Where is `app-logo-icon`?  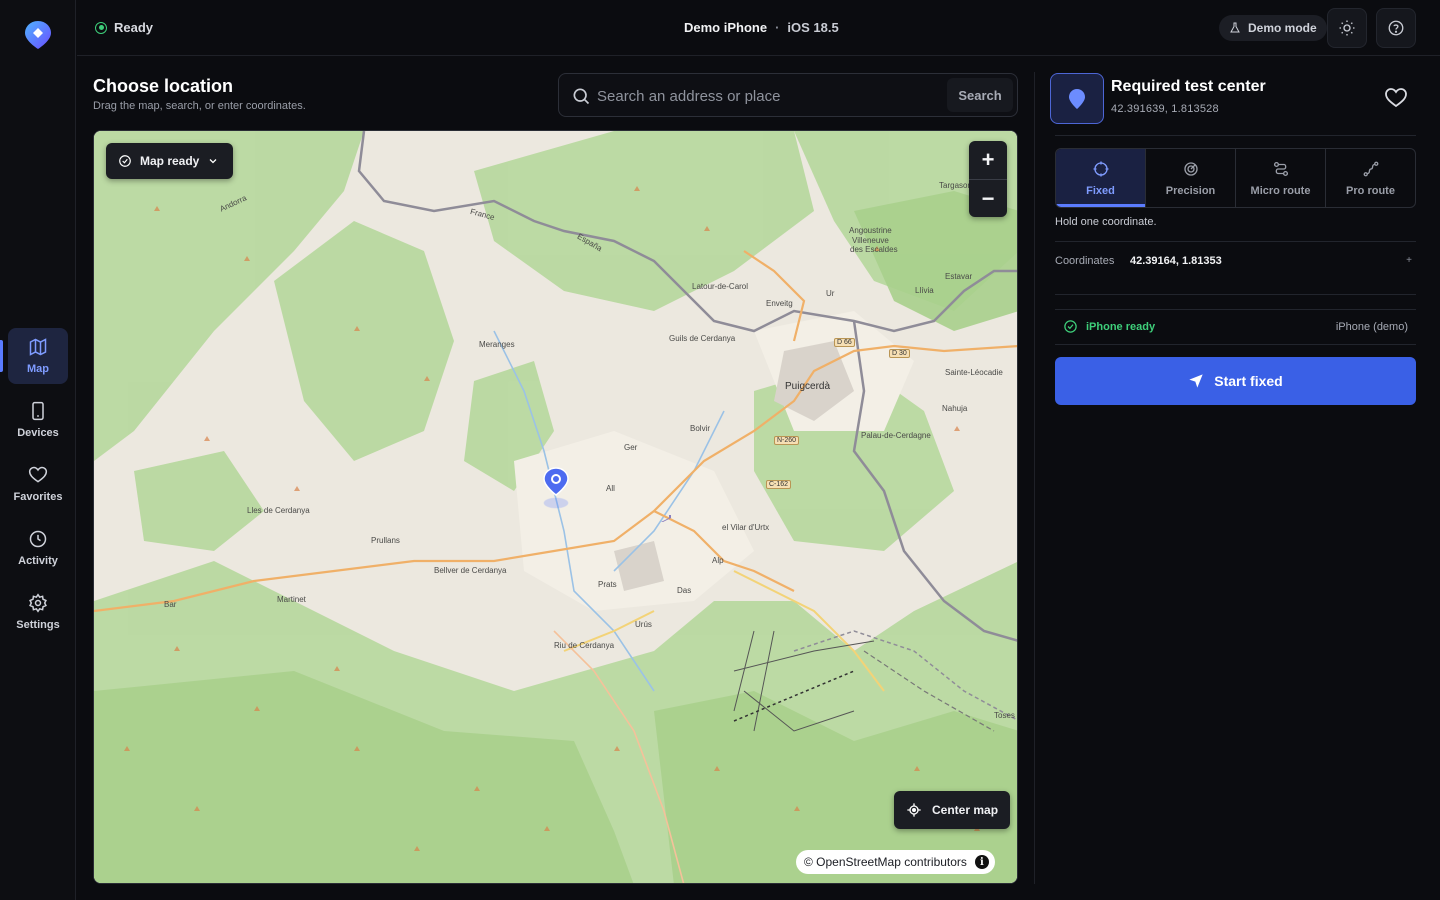 app-logo-icon is located at coordinates (38, 35).